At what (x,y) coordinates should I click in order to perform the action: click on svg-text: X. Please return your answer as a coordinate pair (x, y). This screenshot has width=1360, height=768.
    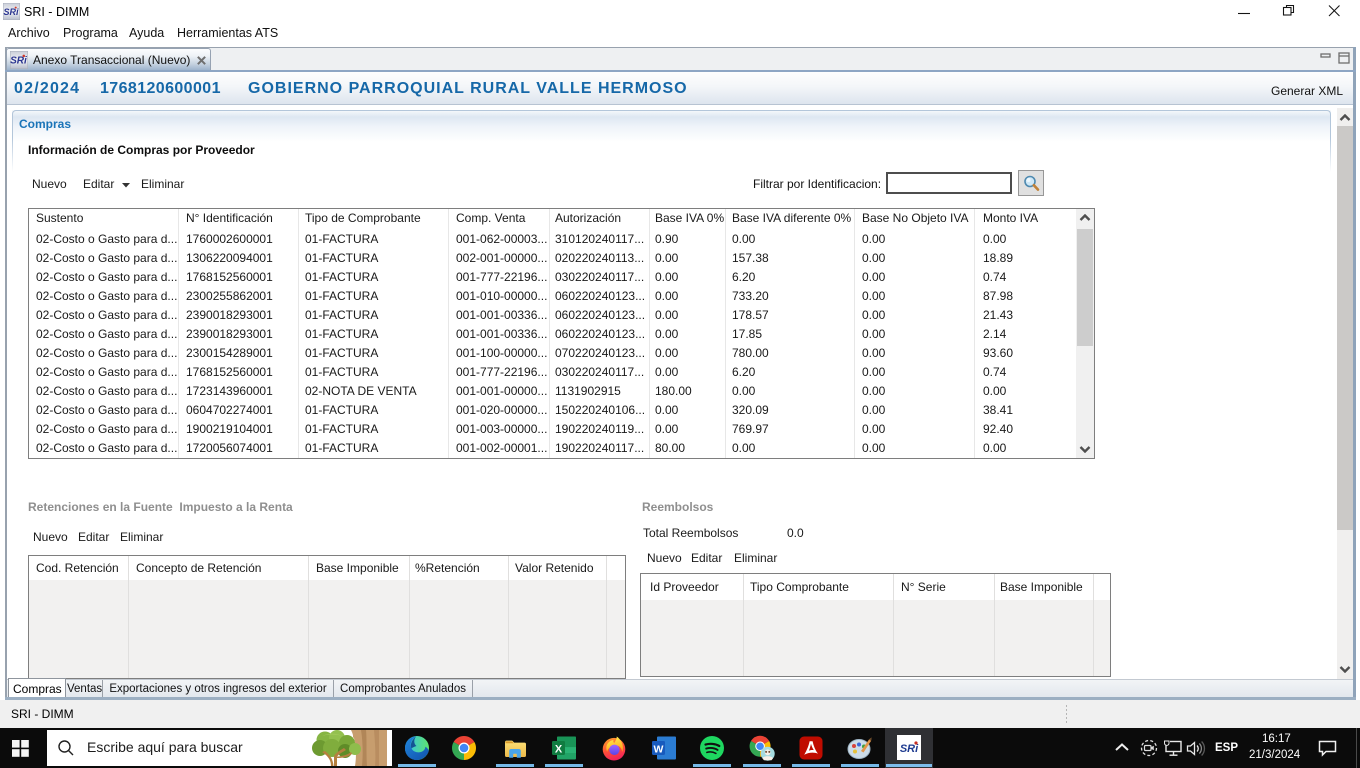
    Looking at the image, I should click on (559, 750).